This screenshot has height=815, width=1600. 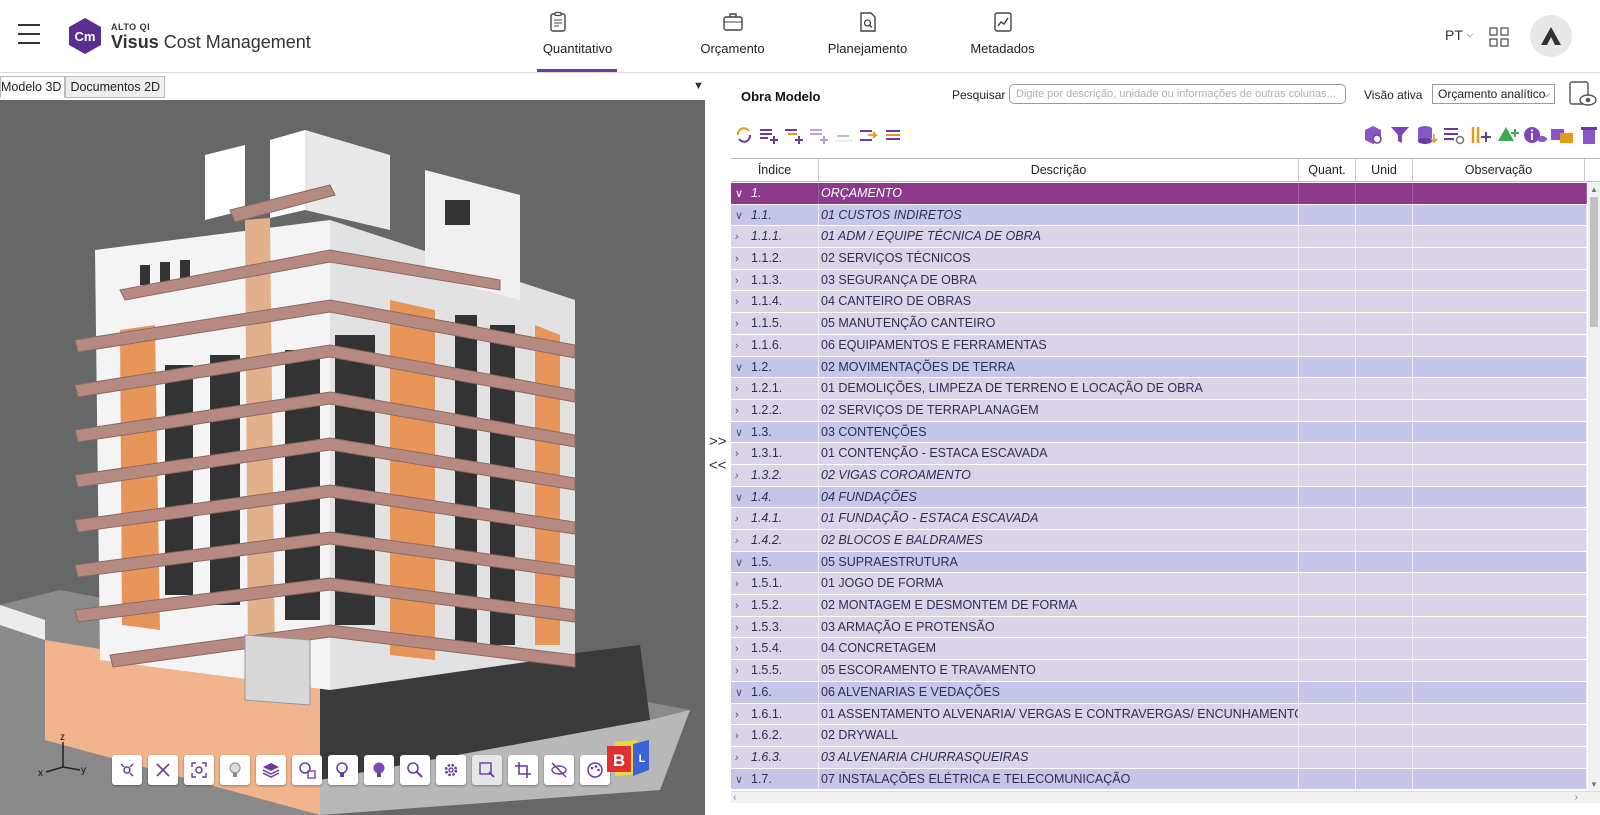 I want to click on light-icon, so click(x=235, y=770).